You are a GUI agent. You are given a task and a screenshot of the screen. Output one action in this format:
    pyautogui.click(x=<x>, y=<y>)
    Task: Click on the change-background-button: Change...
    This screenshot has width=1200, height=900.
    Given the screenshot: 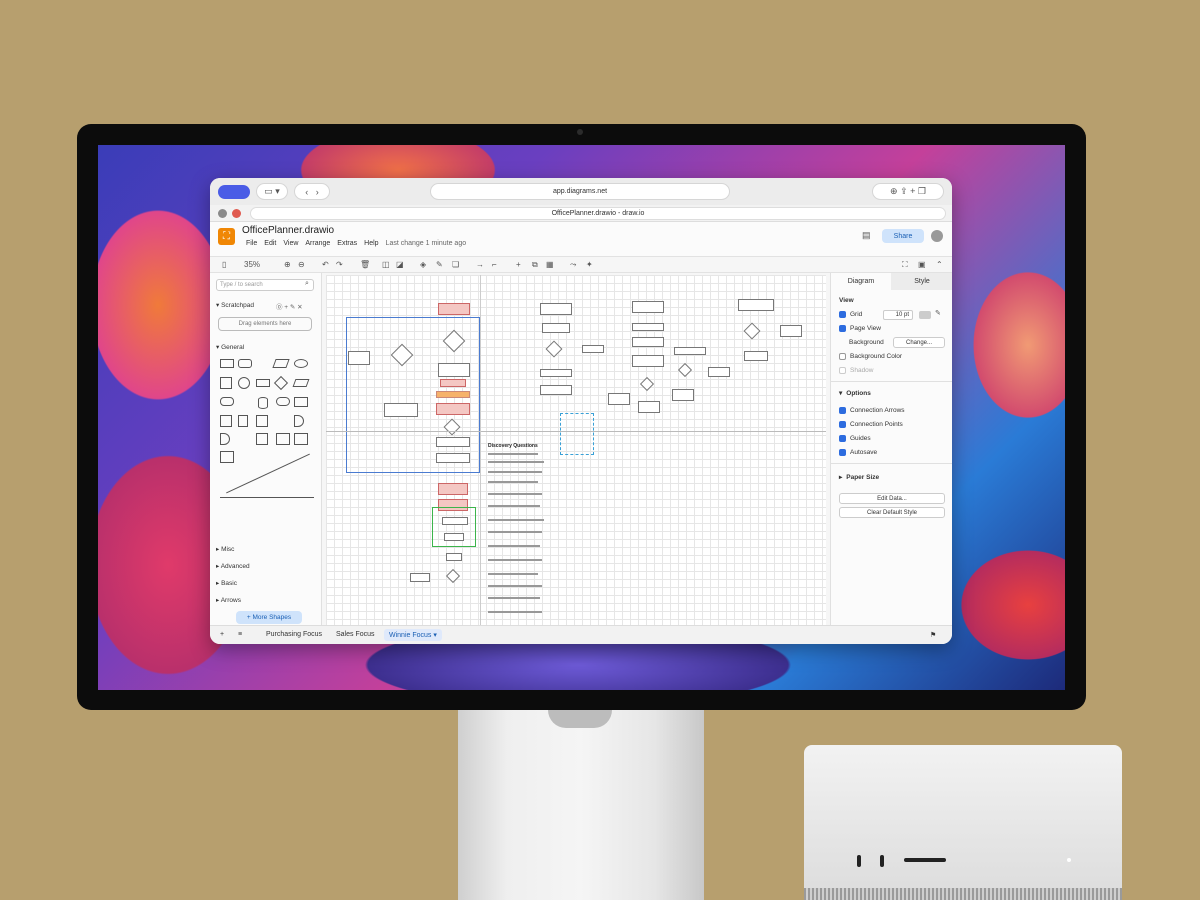 What is the action you would take?
    pyautogui.click(x=919, y=342)
    